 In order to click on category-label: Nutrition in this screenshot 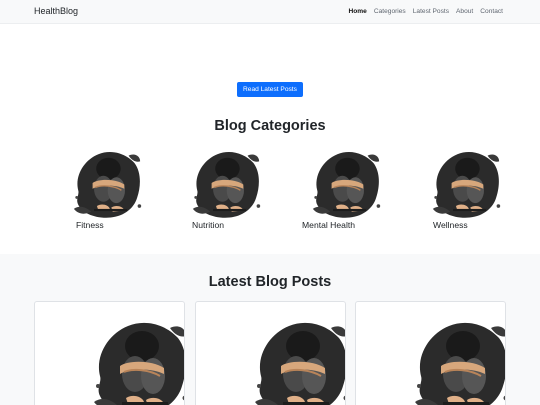, I will do `click(208, 225)`.